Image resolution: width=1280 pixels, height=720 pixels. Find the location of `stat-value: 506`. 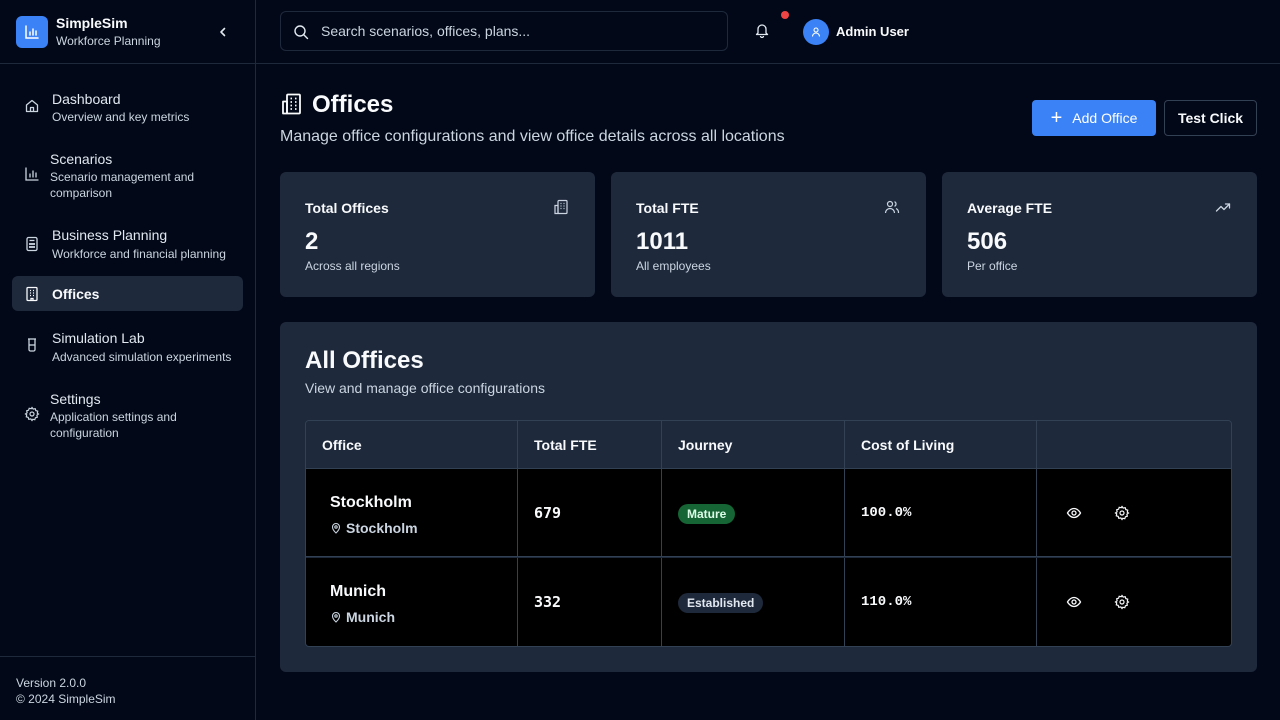

stat-value: 506 is located at coordinates (987, 241).